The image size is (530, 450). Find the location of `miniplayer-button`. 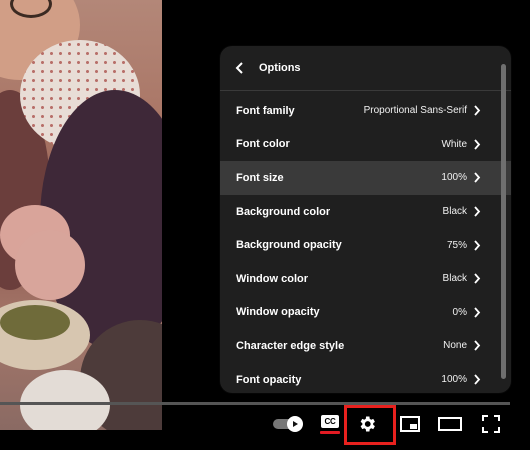

miniplayer-button is located at coordinates (410, 424).